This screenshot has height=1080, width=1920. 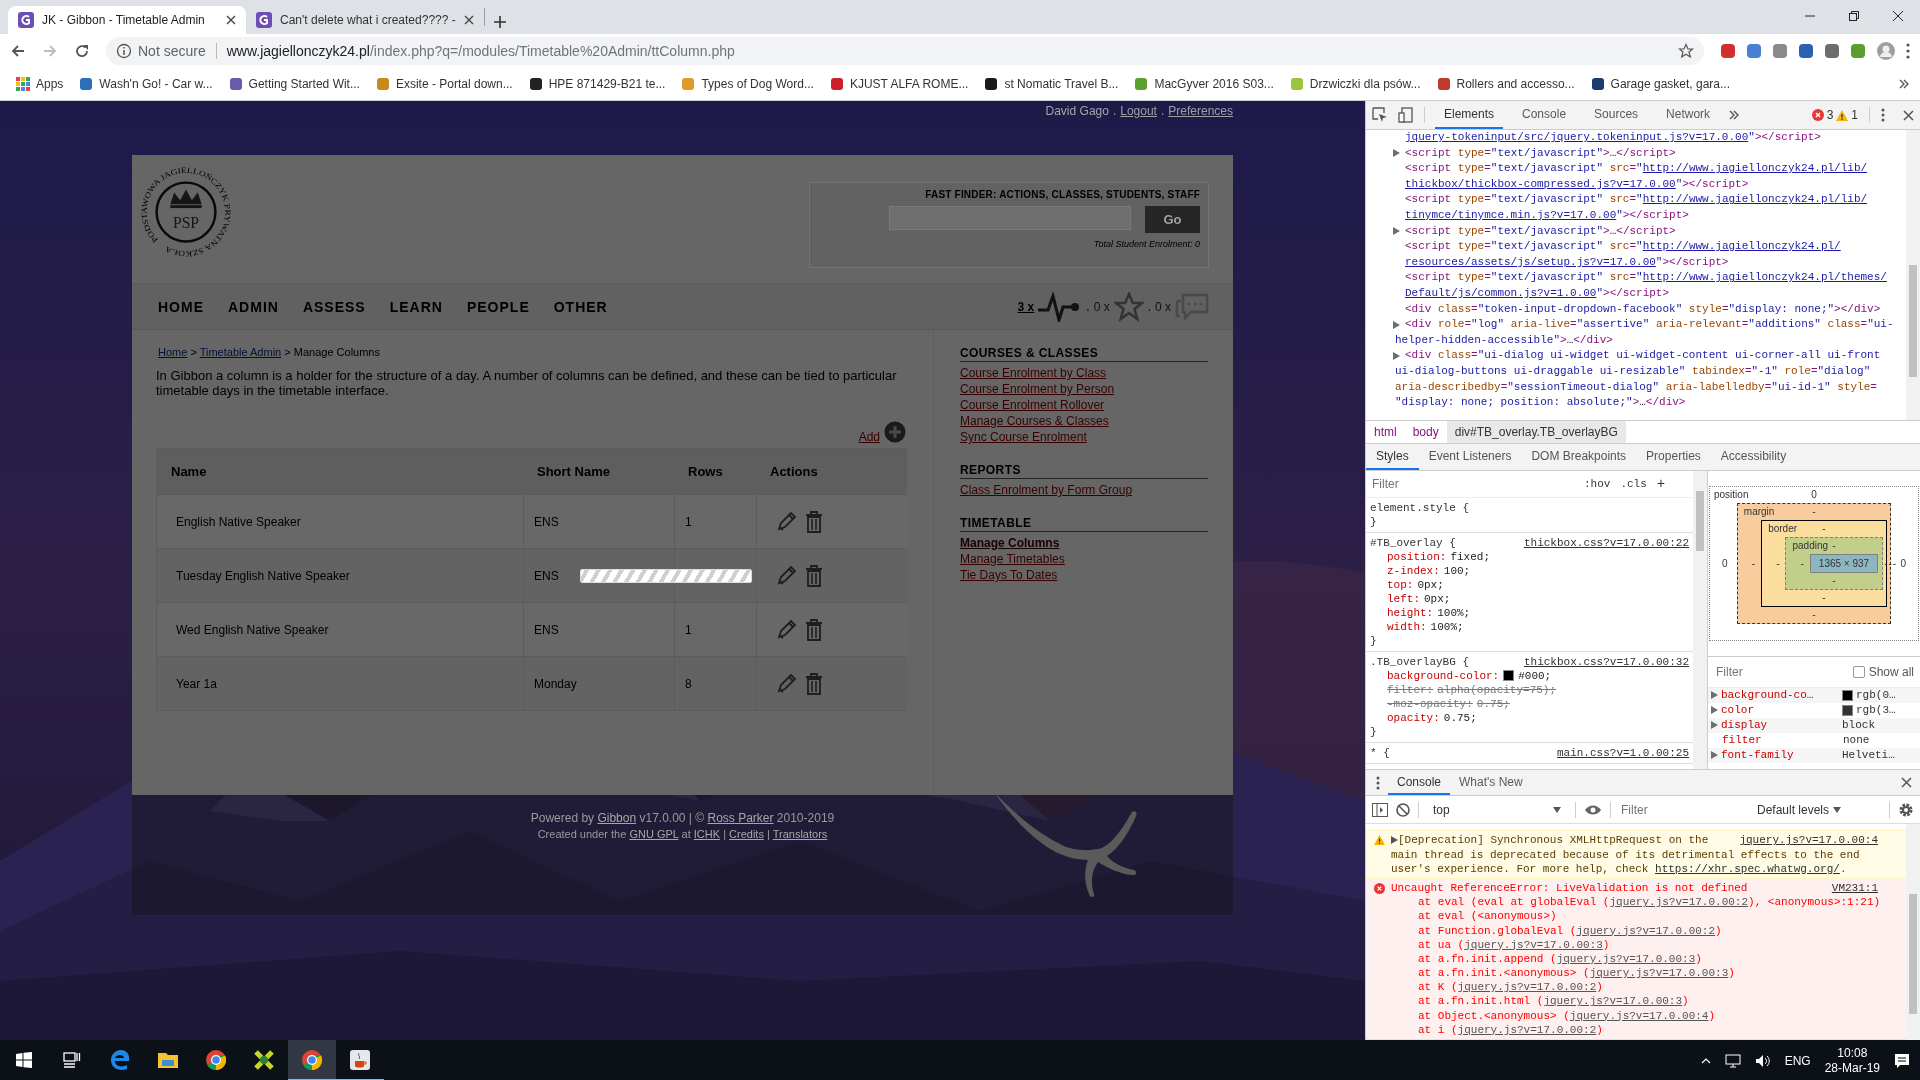 What do you see at coordinates (1797, 1060) in the screenshot?
I see `language-indicator: ENG` at bounding box center [1797, 1060].